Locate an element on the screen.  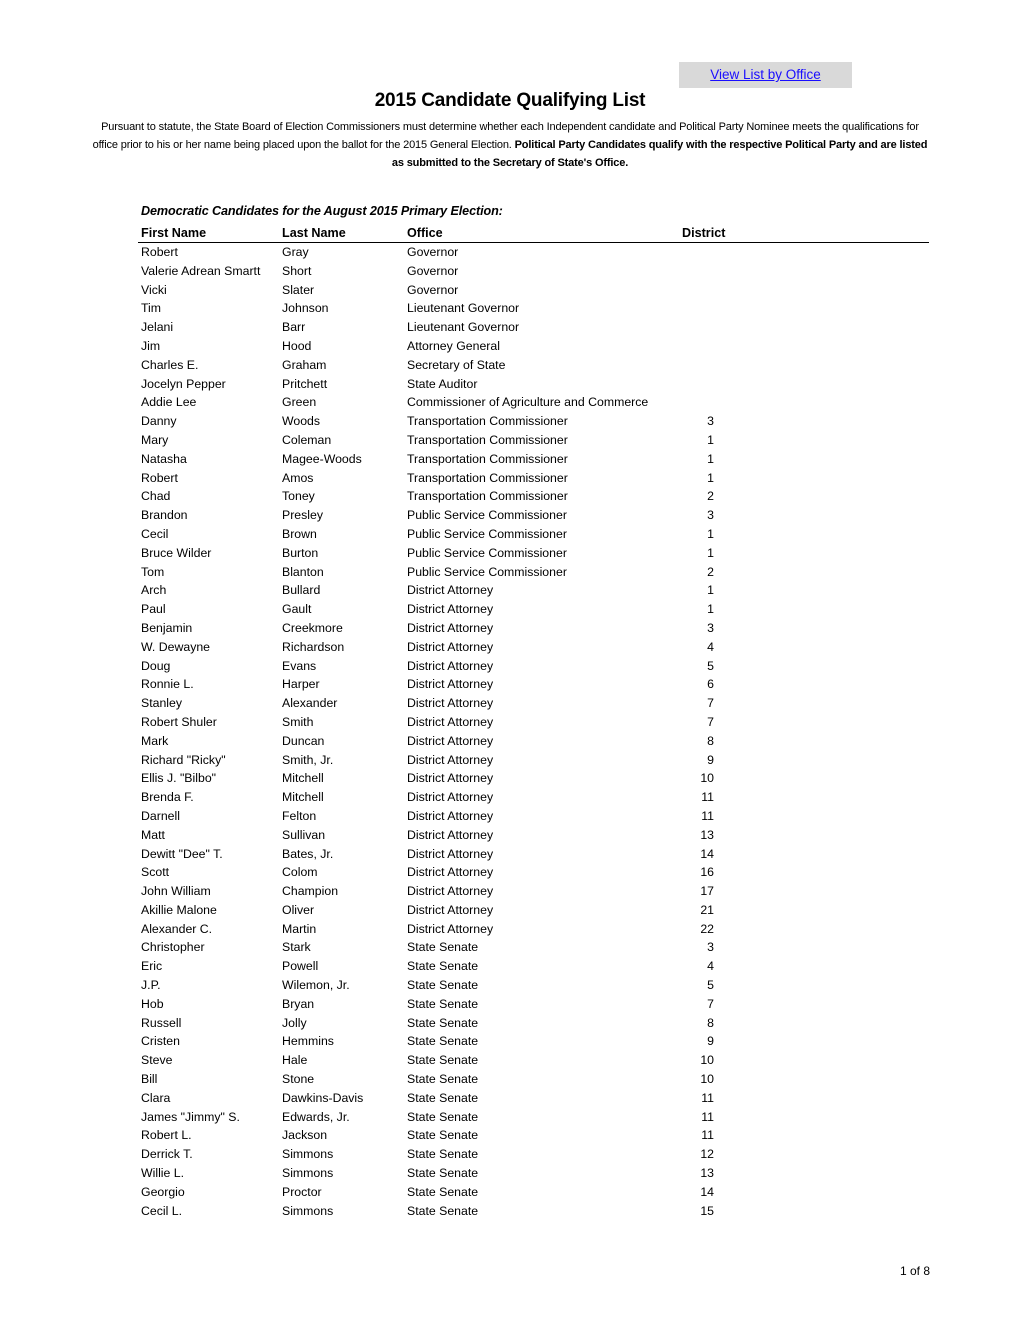
cell-first-name: Tom is located at coordinates (153, 571).